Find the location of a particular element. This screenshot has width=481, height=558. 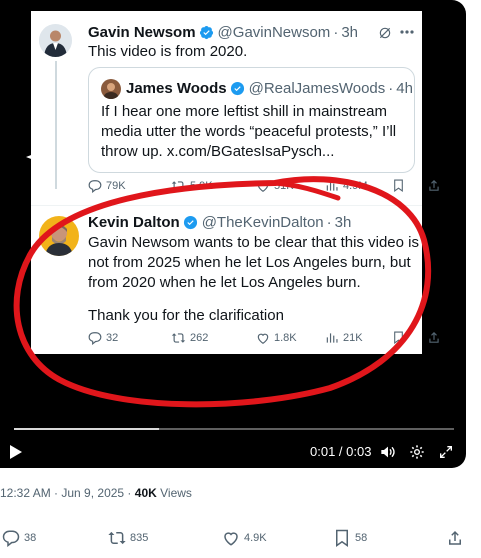

more-icon is located at coordinates (407, 32).